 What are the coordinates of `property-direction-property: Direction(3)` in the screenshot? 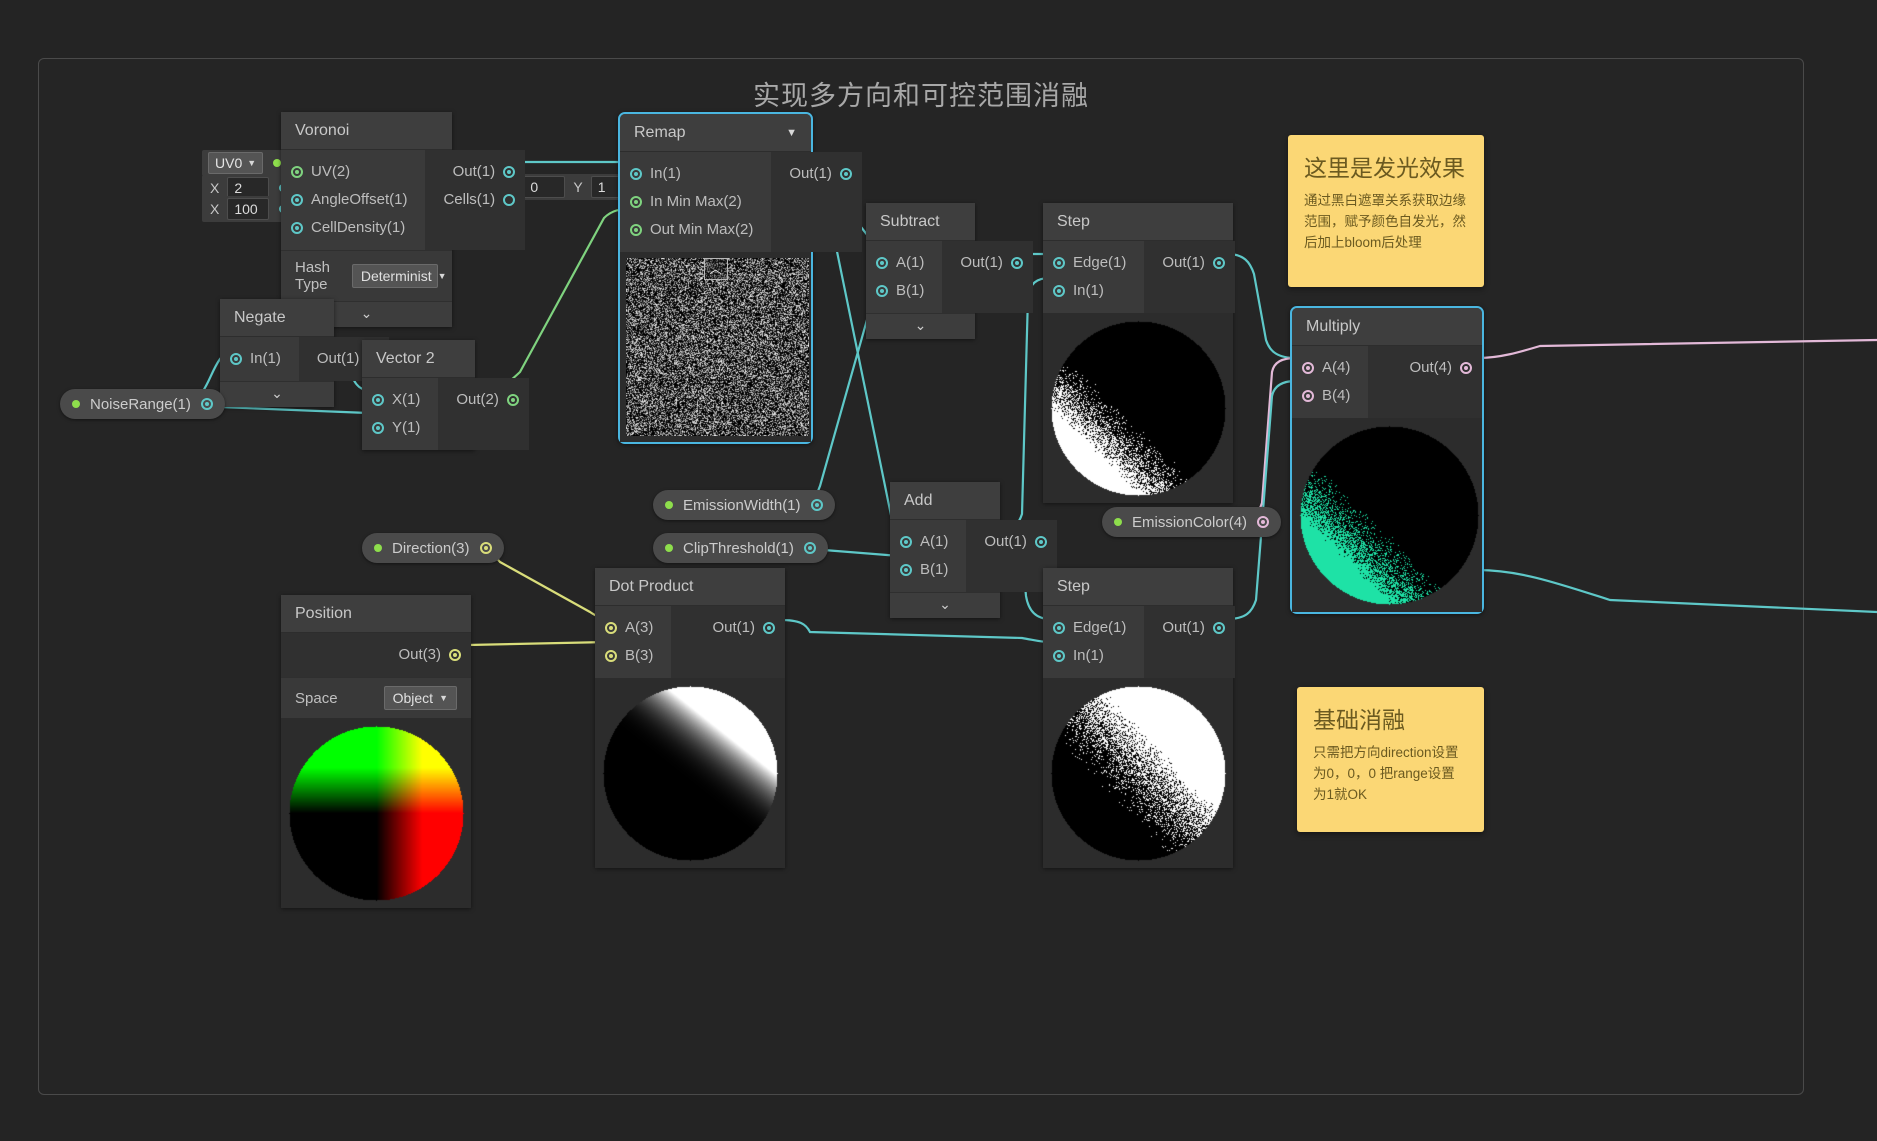 It's located at (433, 548).